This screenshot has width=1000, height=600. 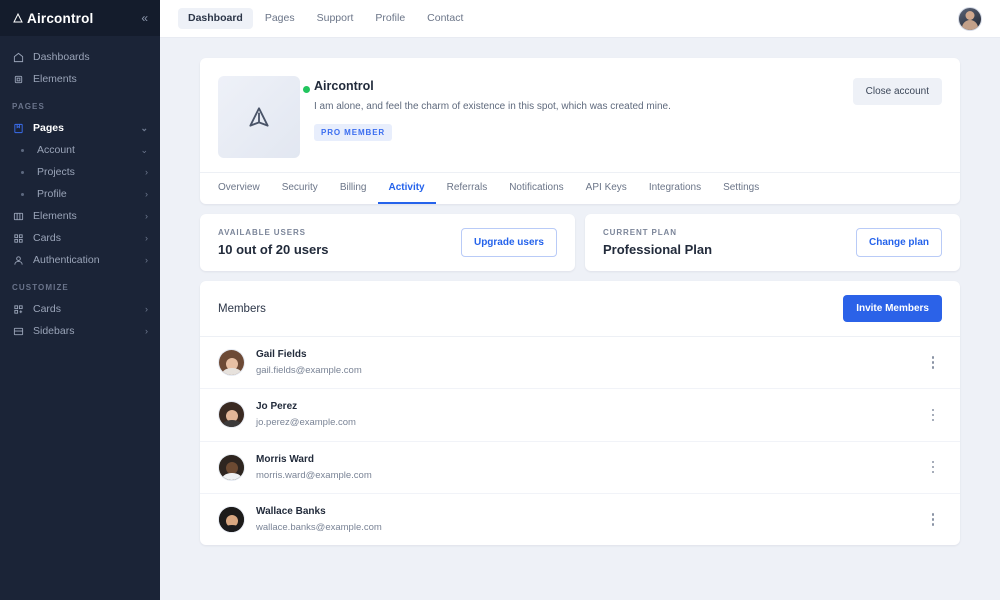 I want to click on chevron-double-left-icon: «, so click(x=144, y=18).